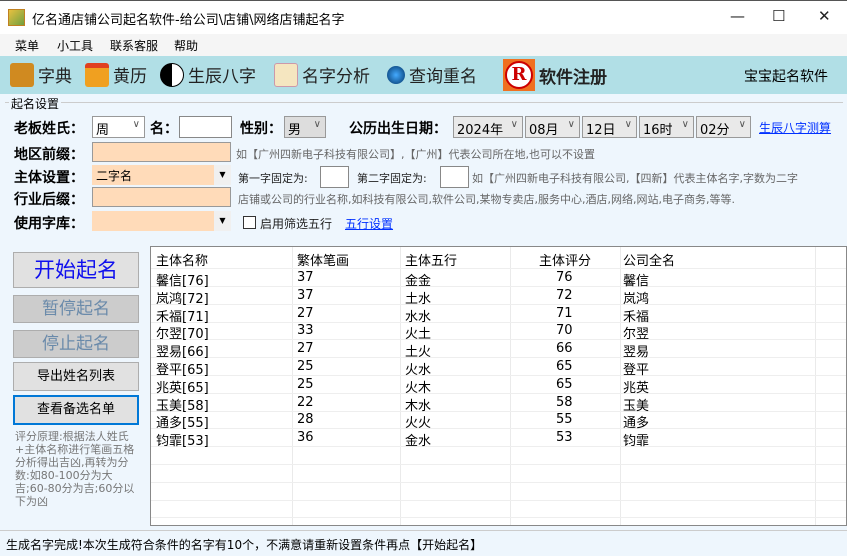 The height and width of the screenshot is (556, 847). Describe the element at coordinates (564, 402) in the screenshot. I see `table-cell: 58` at that location.